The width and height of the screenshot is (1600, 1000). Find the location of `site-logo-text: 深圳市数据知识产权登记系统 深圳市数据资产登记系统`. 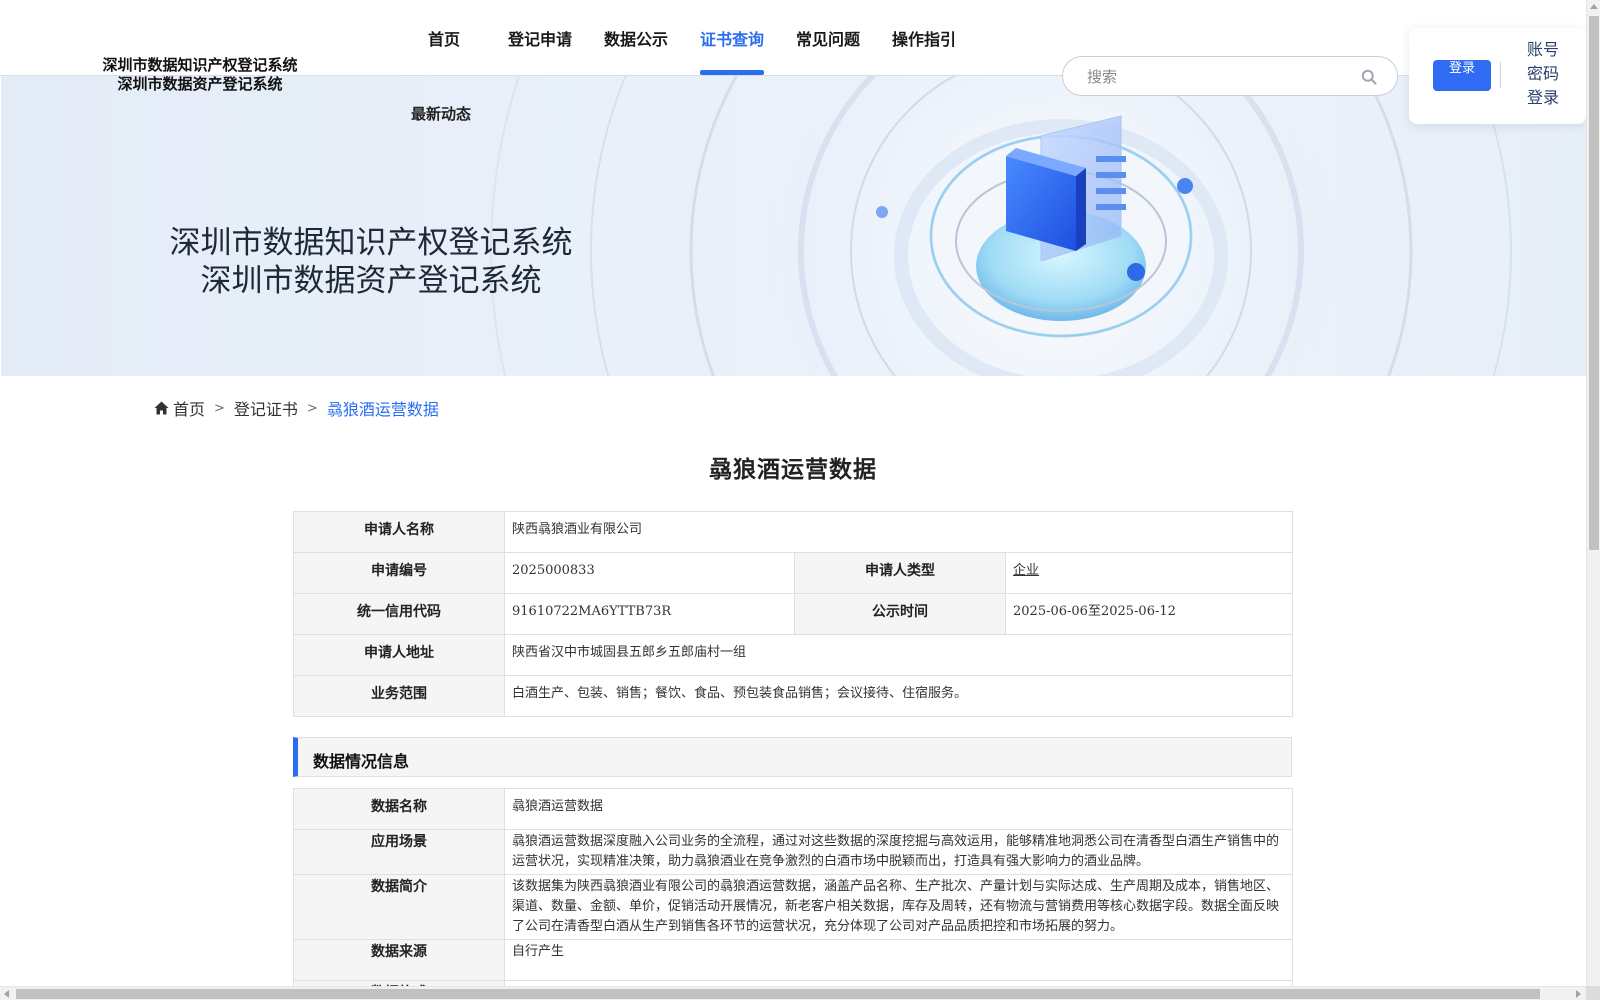

site-logo-text: 深圳市数据知识产权登记系统 深圳市数据资产登记系统 is located at coordinates (200, 75).